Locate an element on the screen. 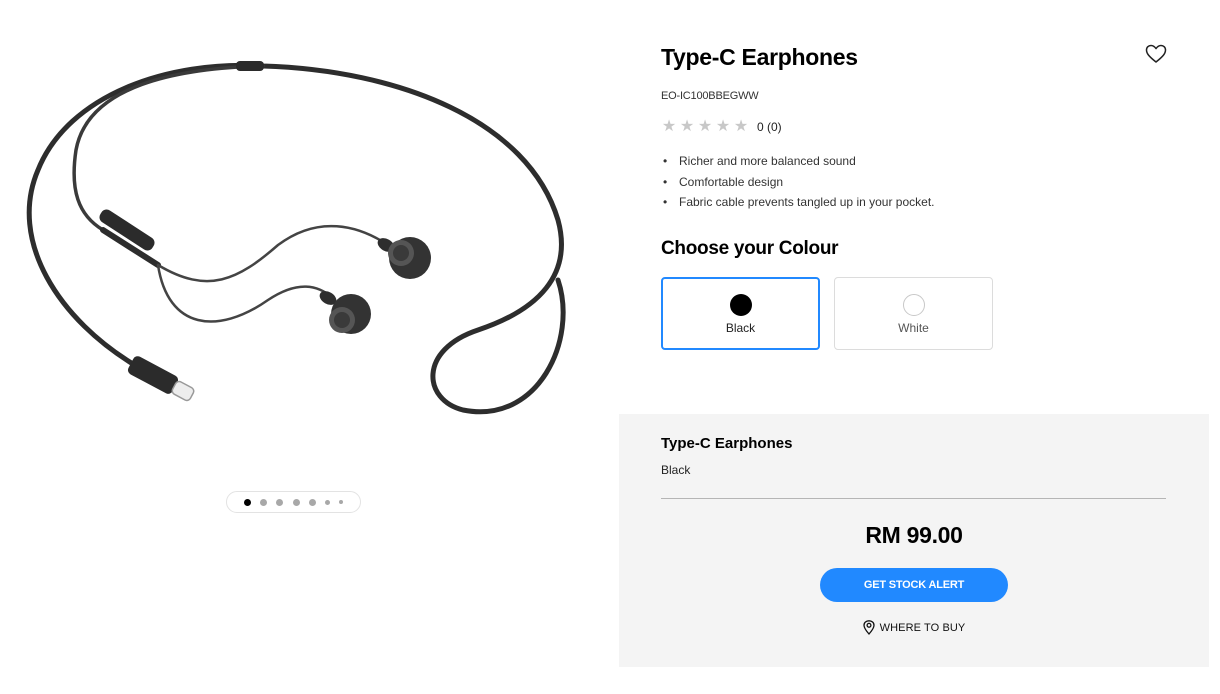  rating-count: 0 (0) is located at coordinates (769, 127).